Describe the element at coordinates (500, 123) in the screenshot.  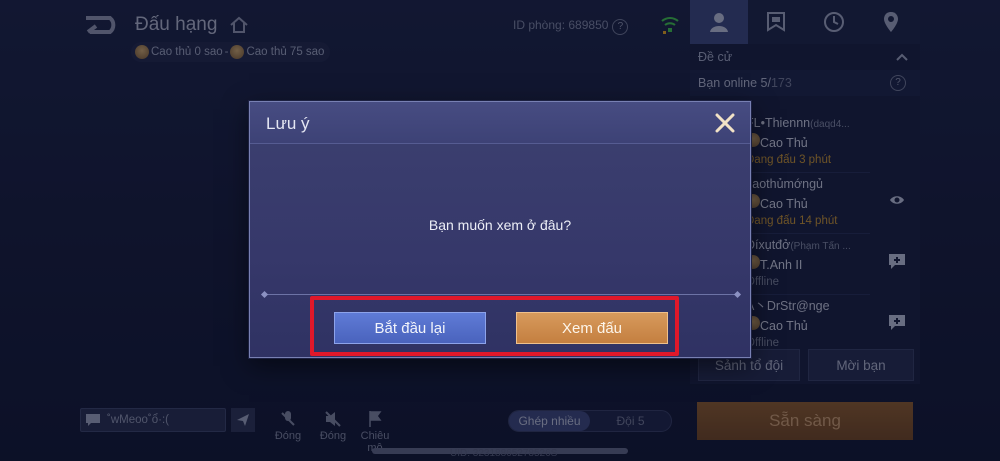
I see `dialog-header: Lưu ý` at that location.